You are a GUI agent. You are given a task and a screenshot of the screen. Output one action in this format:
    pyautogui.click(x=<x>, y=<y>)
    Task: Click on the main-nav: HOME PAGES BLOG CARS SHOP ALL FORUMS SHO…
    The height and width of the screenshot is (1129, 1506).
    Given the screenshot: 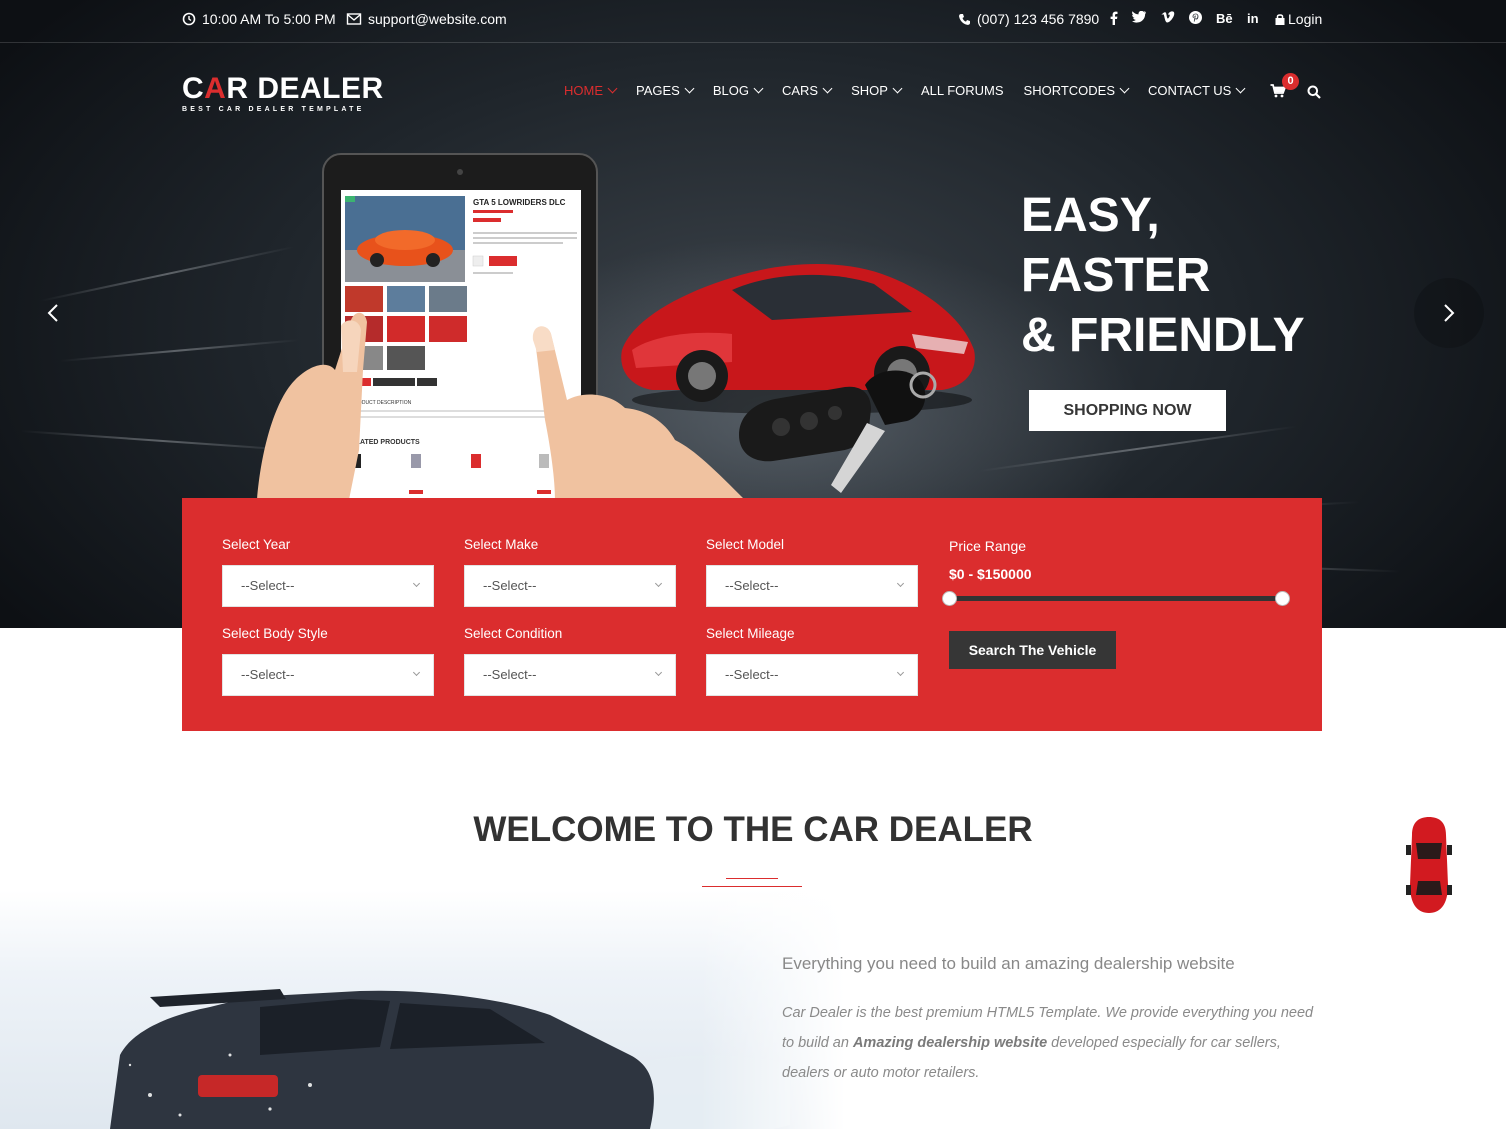 What is the action you would take?
    pyautogui.click(x=914, y=90)
    